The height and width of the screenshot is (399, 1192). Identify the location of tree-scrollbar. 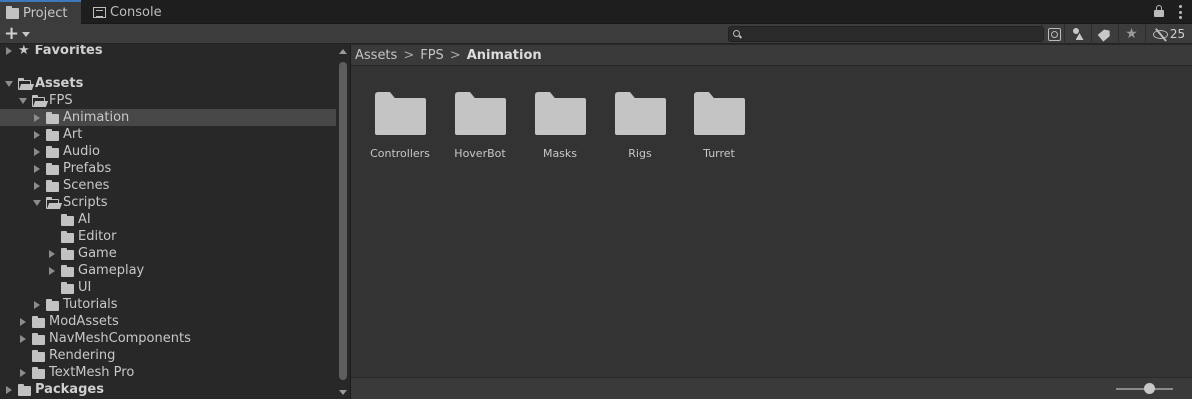
(343, 222).